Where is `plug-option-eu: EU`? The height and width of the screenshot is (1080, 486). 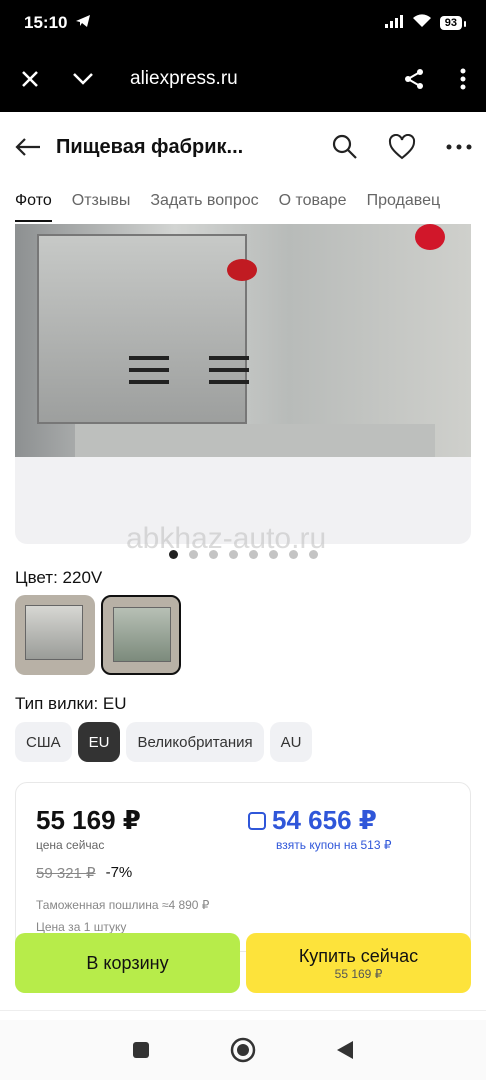
plug-option-eu: EU is located at coordinates (99, 742).